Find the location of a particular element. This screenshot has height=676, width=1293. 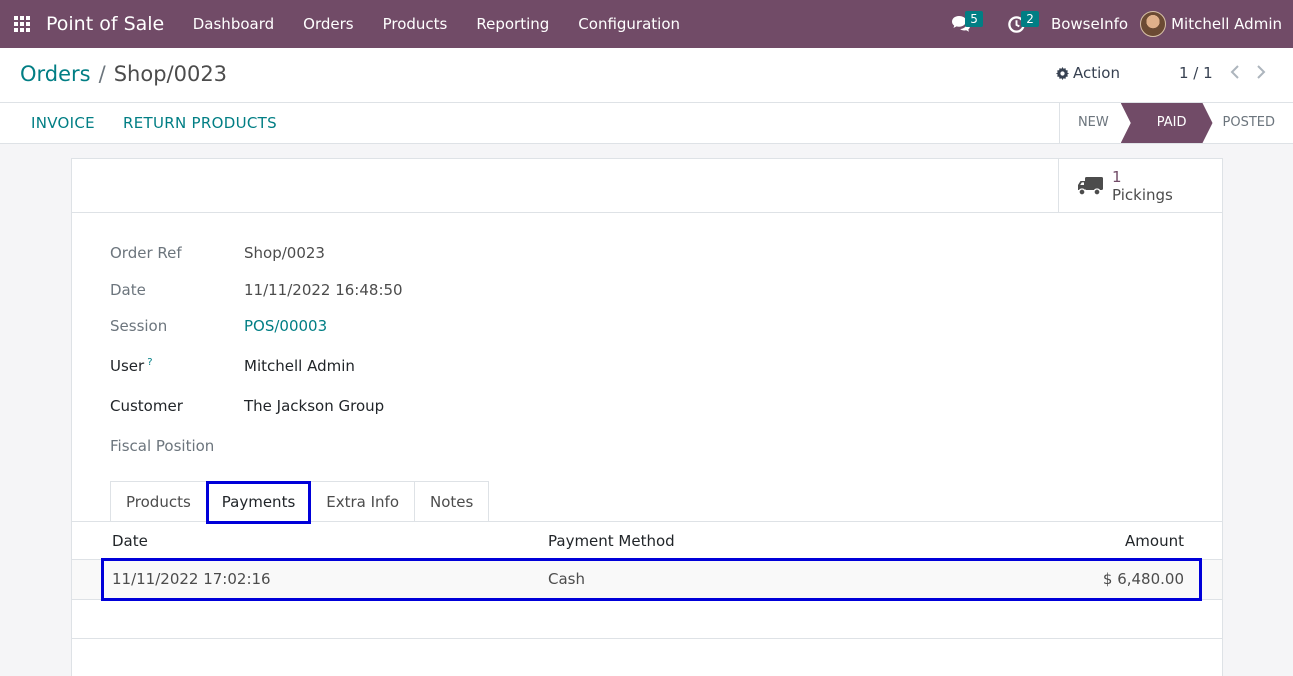

fiscal-position-label: Fiscal Position is located at coordinates (162, 446).